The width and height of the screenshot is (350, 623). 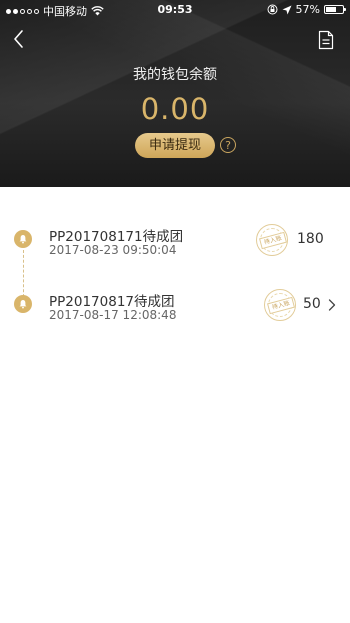 I want to click on record-title: PP20170817待成团, so click(x=112, y=302).